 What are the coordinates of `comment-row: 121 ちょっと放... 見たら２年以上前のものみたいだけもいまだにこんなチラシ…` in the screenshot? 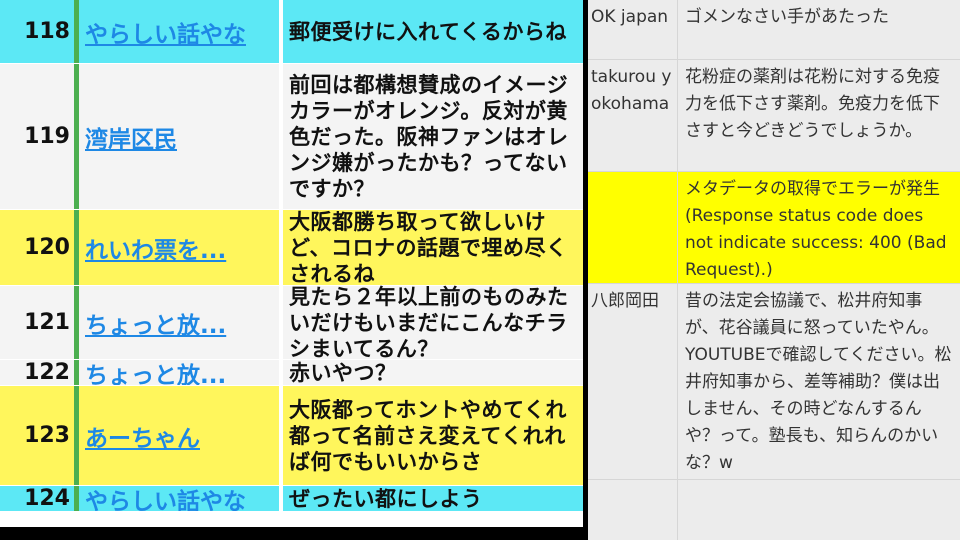 It's located at (291, 322).